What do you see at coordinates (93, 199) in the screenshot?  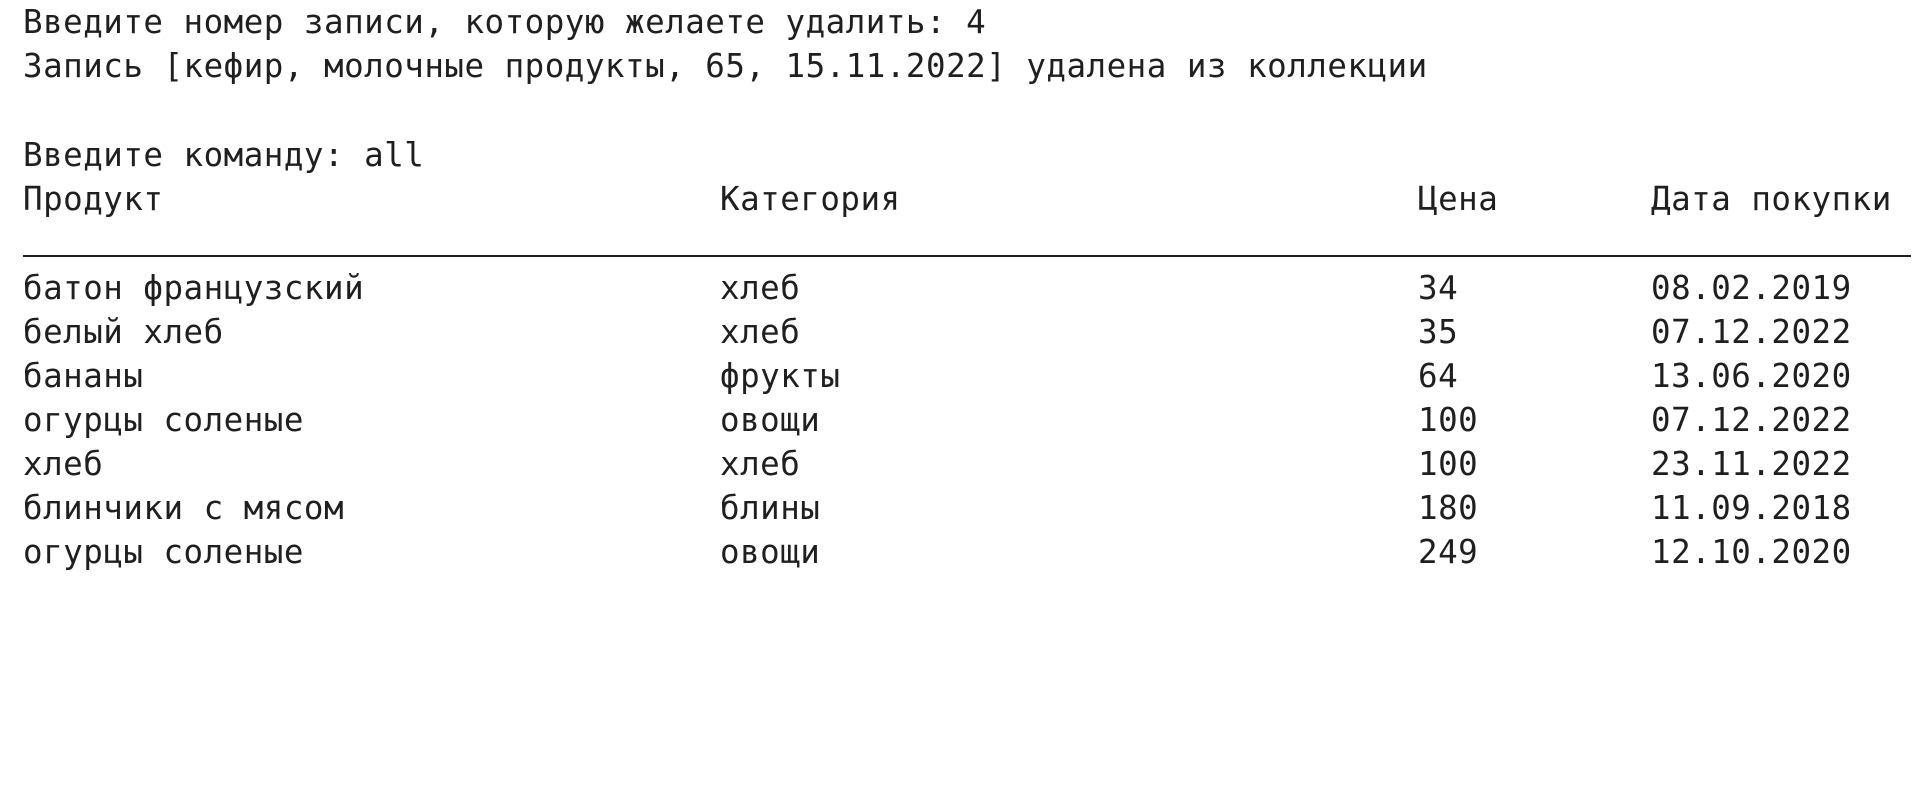 I see `header-product: Продукт` at bounding box center [93, 199].